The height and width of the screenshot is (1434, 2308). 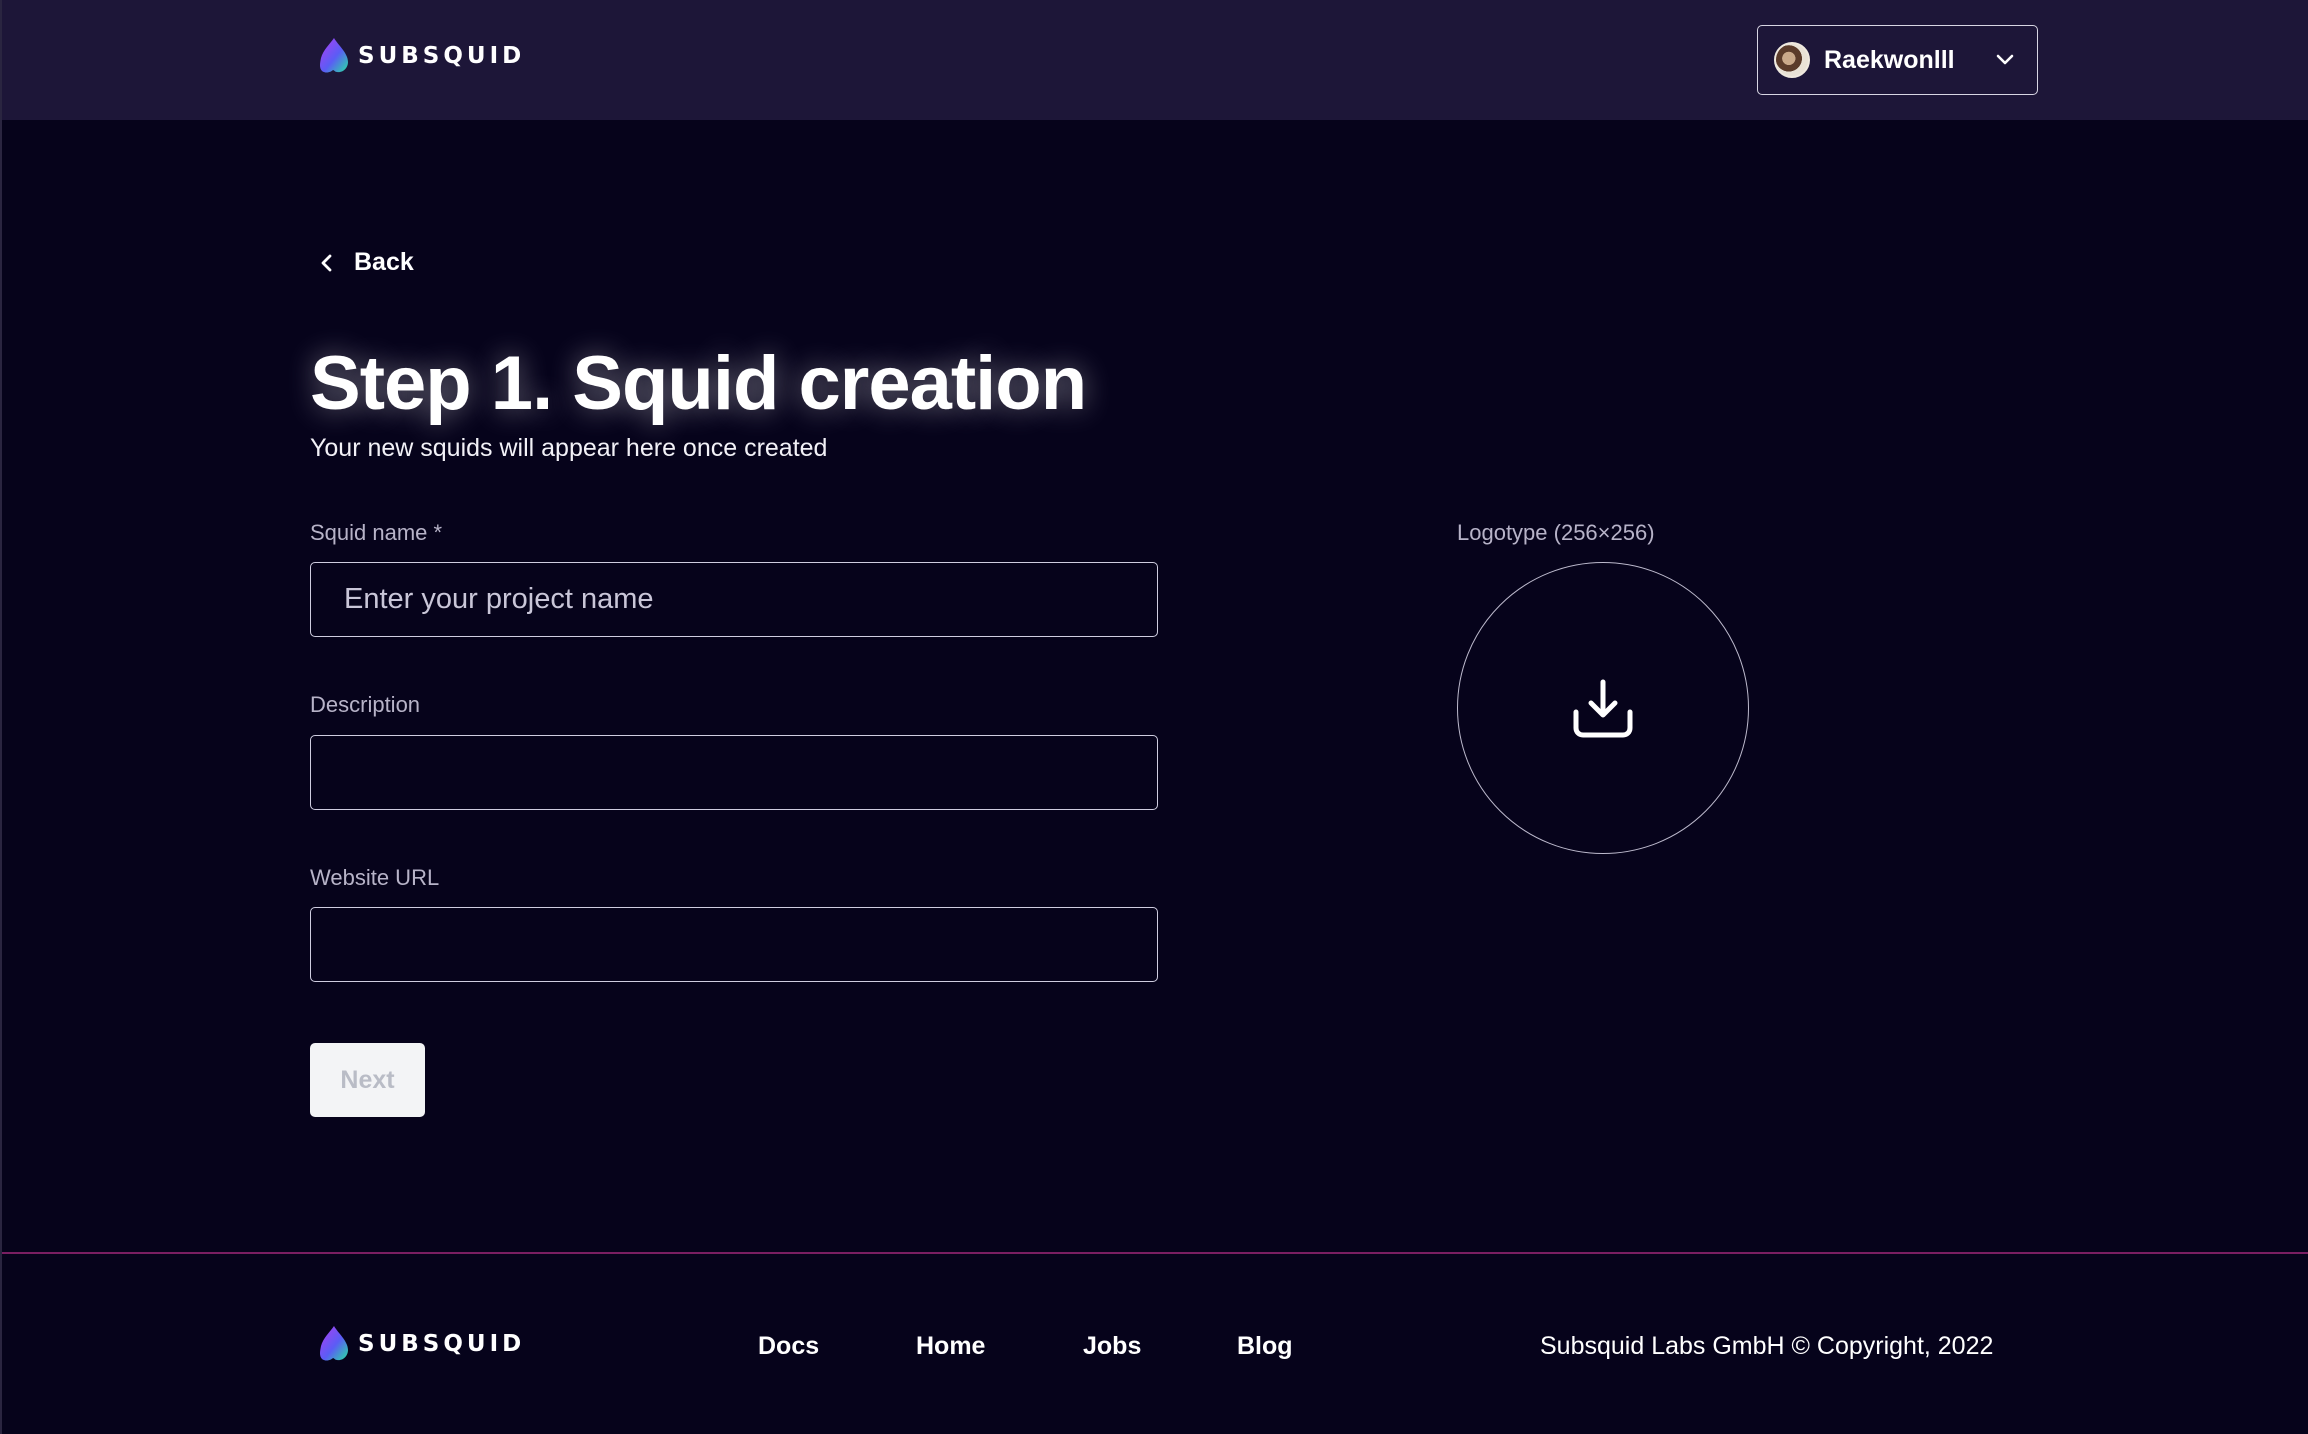 What do you see at coordinates (1265, 1346) in the screenshot?
I see `footer-link-blog: Blog` at bounding box center [1265, 1346].